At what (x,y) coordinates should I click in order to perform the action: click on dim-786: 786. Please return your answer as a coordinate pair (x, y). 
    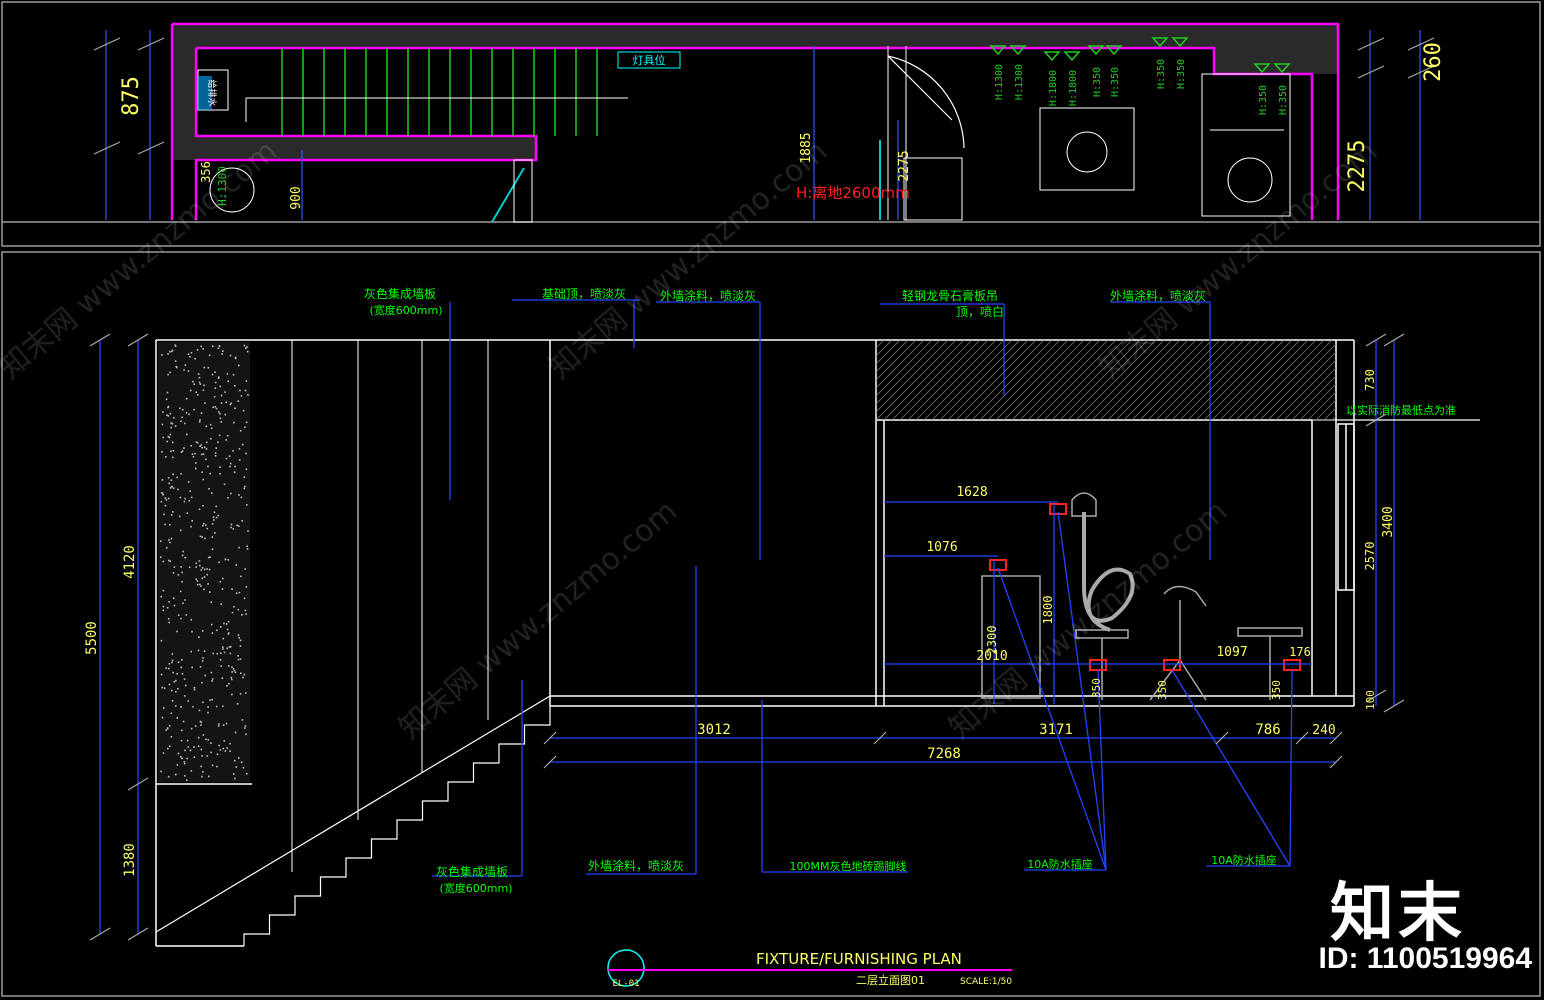
    Looking at the image, I should click on (1267, 730).